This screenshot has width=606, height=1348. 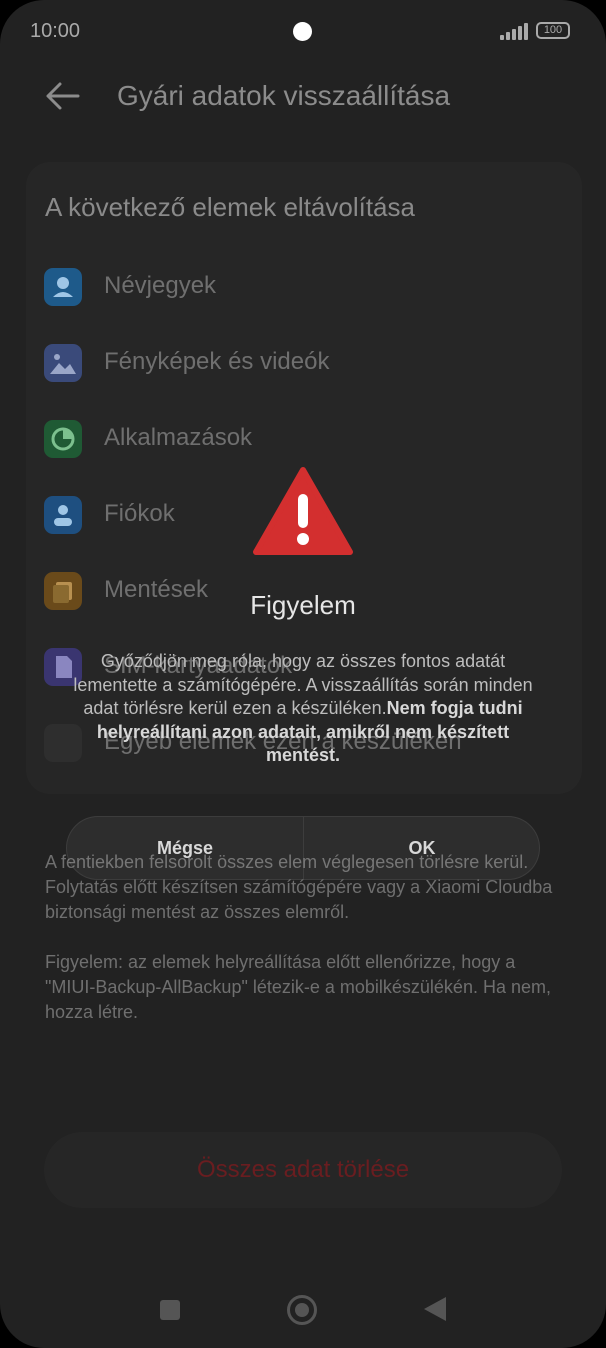 I want to click on back-arrow-icon, so click(x=62, y=96).